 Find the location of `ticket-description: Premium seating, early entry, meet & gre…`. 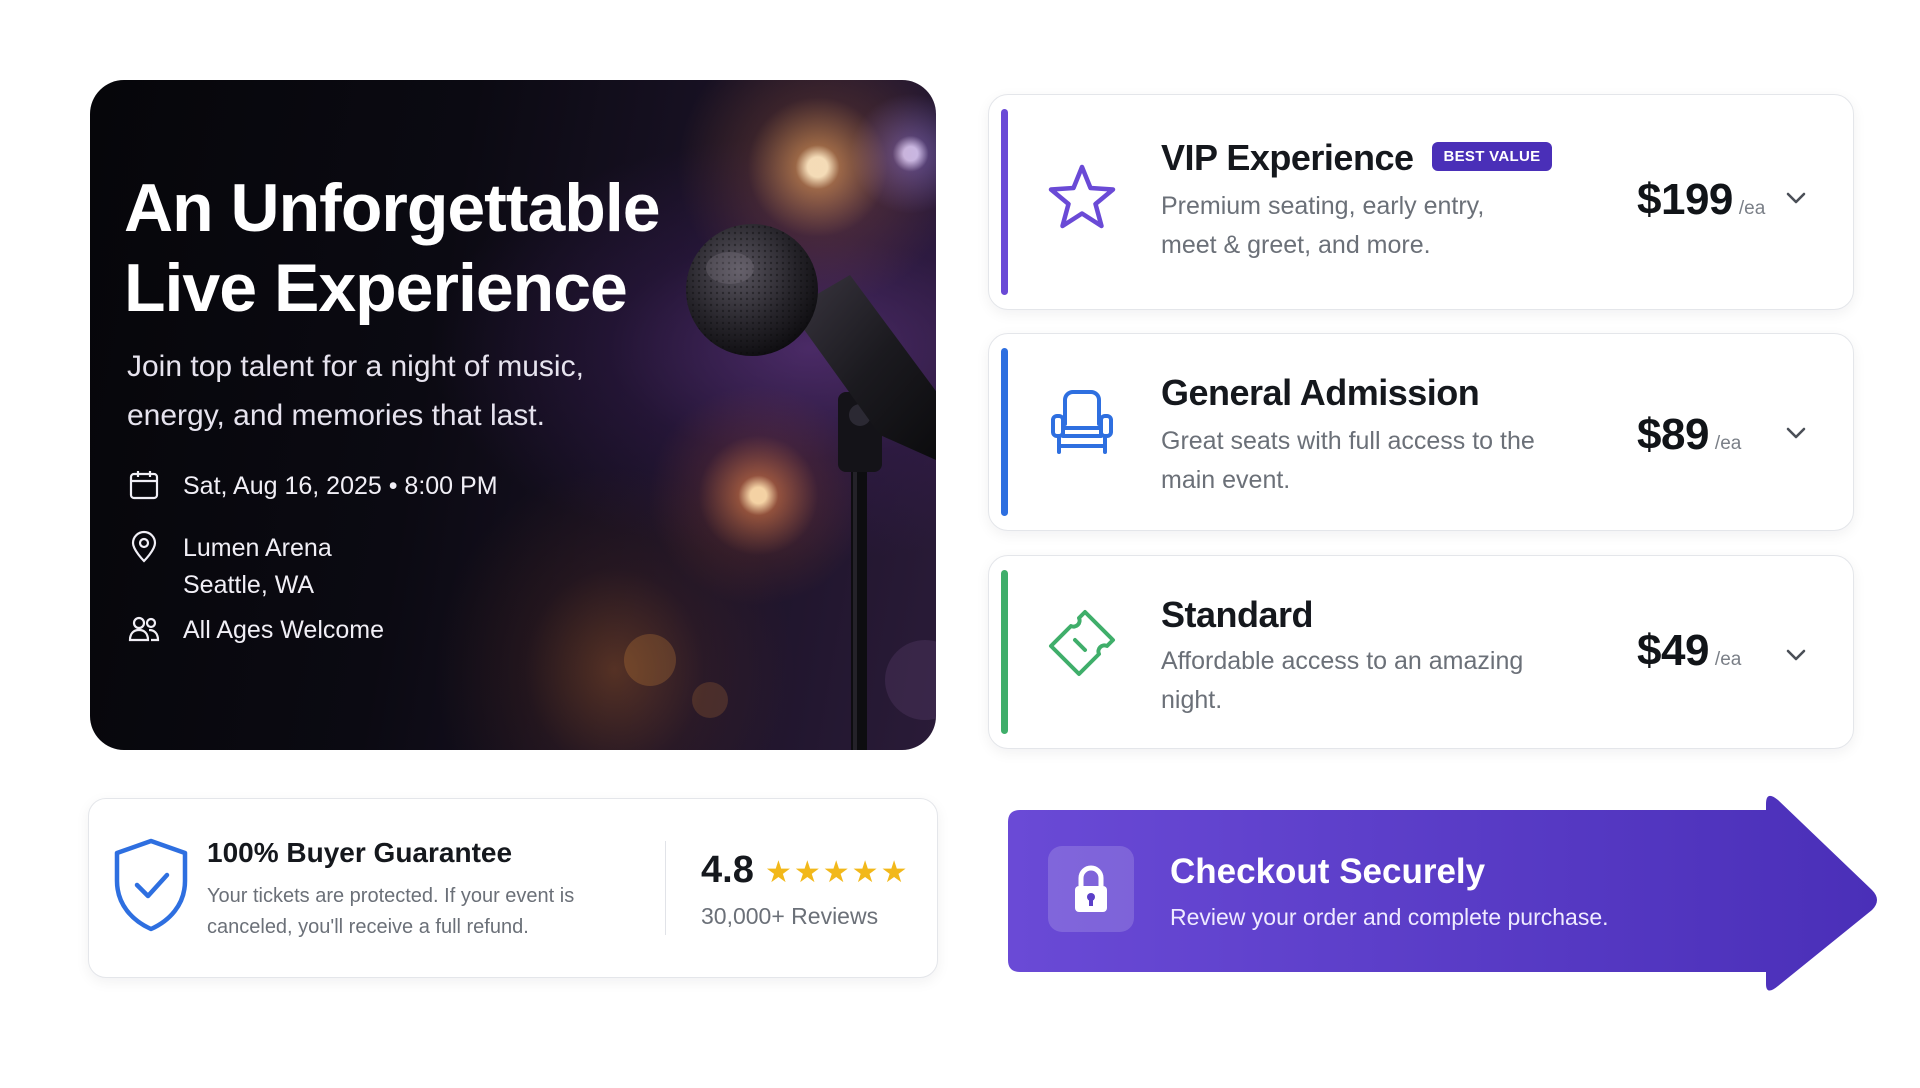

ticket-description: Premium seating, early entry, meet & gre… is located at coordinates (1323, 225).